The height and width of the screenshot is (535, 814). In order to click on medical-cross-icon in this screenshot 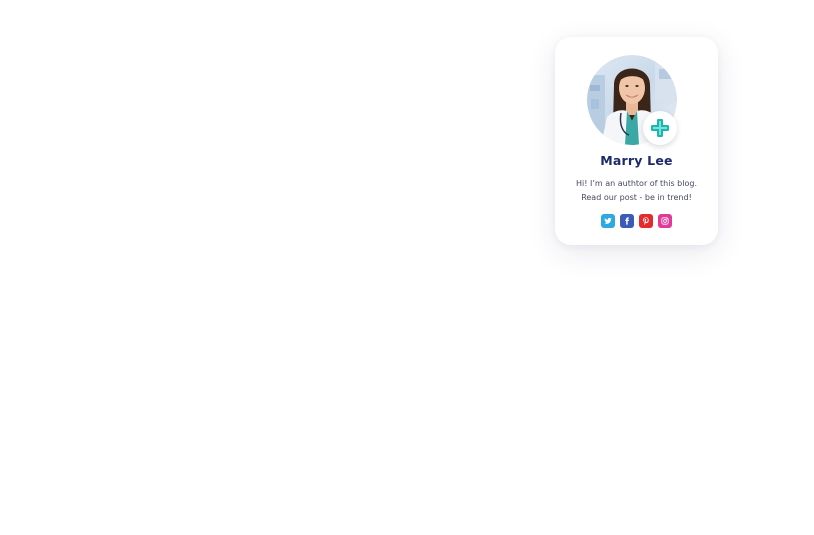, I will do `click(660, 128)`.